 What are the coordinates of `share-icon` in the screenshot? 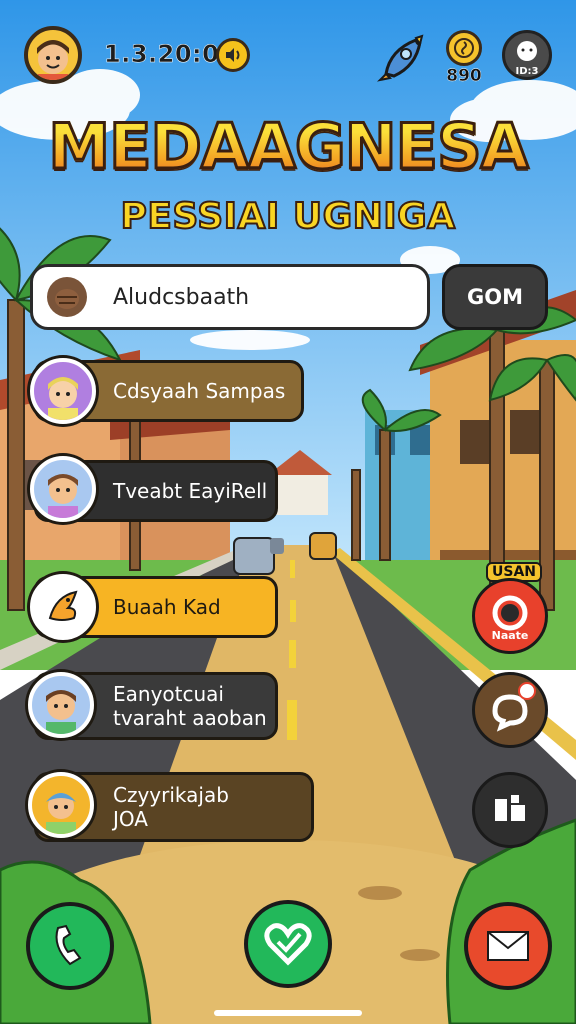 It's located at (510, 808).